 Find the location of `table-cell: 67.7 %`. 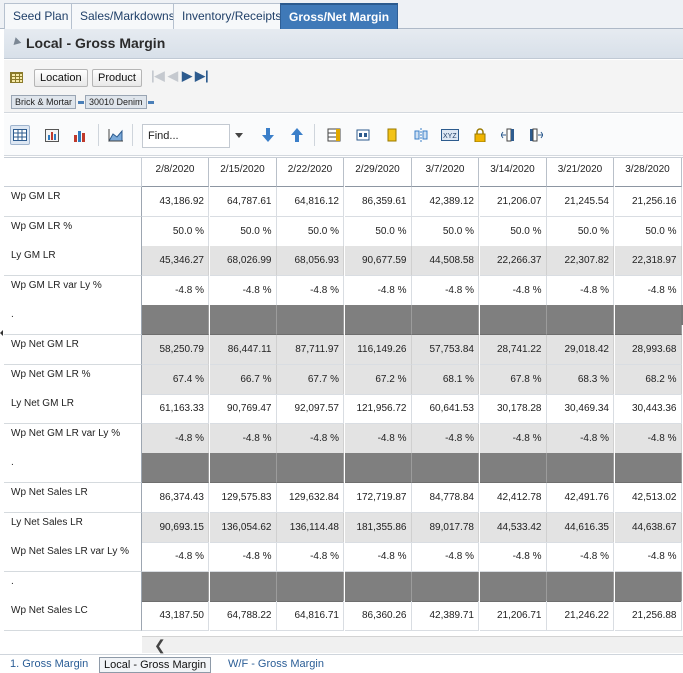

table-cell: 67.7 % is located at coordinates (310, 379).